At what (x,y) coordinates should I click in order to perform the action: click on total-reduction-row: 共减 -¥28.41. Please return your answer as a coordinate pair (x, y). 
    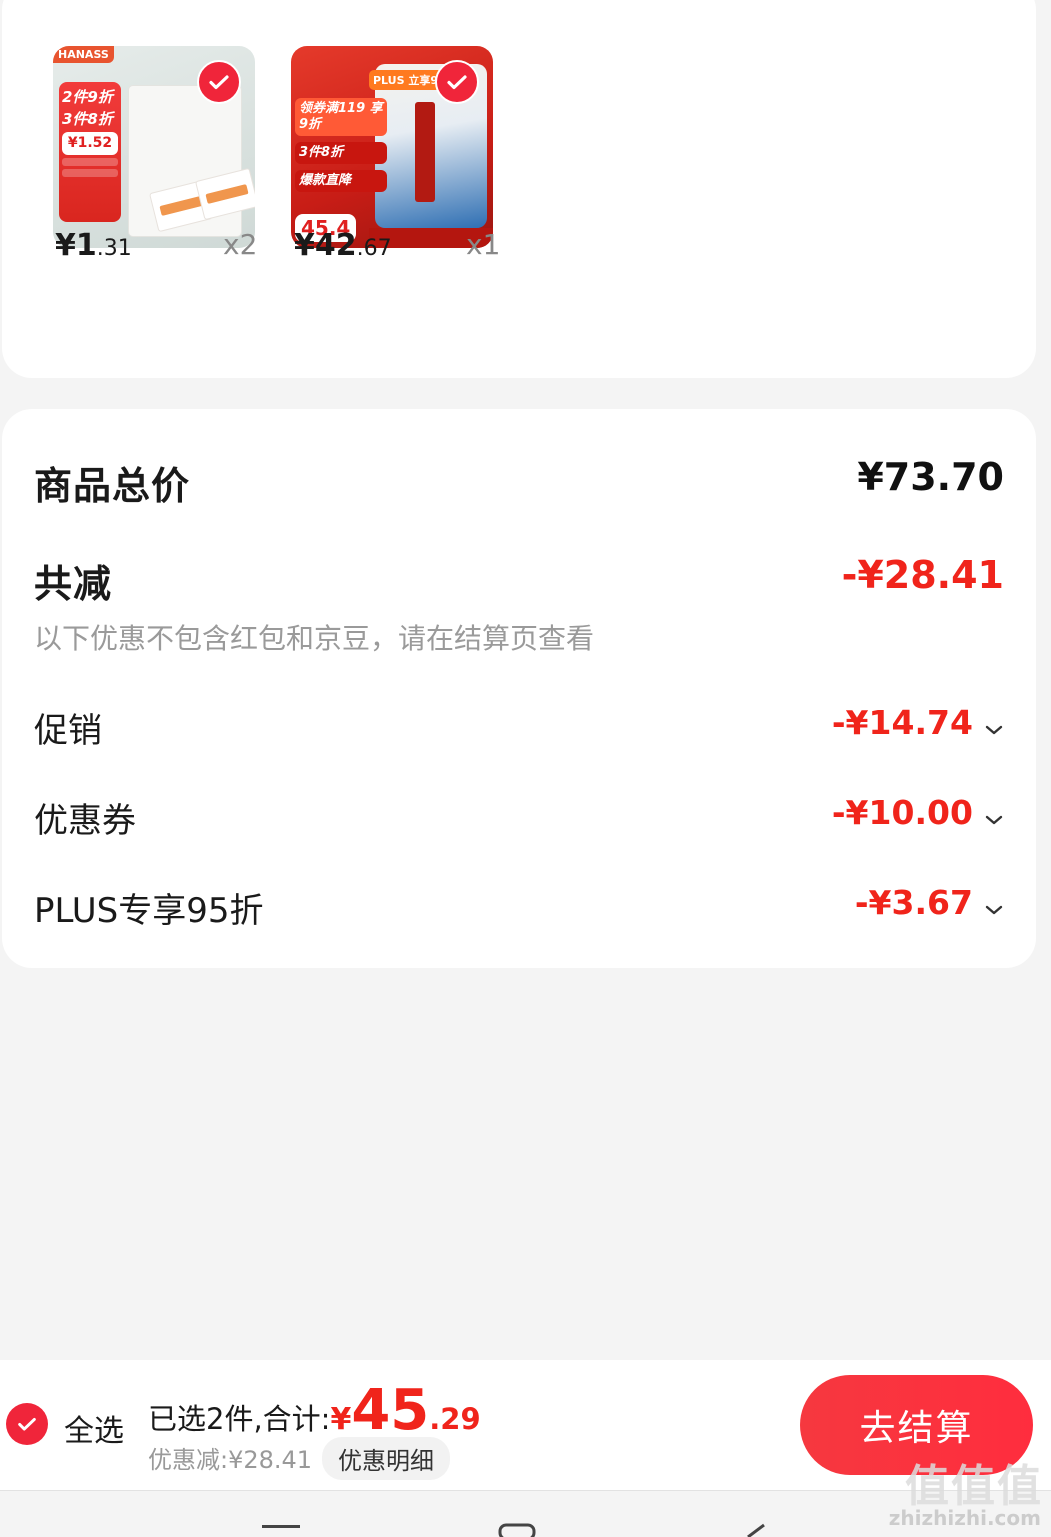
    Looking at the image, I should click on (519, 579).